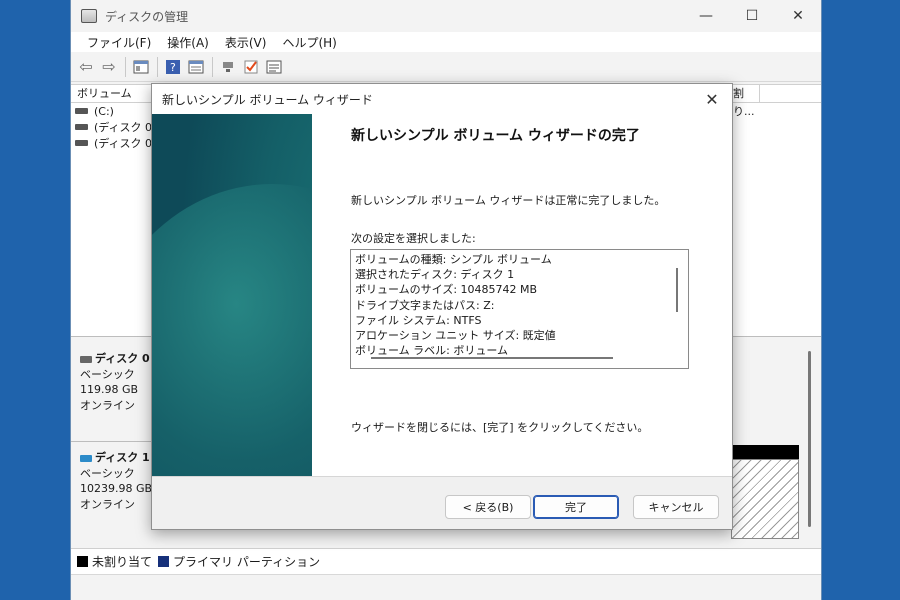 The height and width of the screenshot is (600, 900). I want to click on connect-icon, so click(228, 67).